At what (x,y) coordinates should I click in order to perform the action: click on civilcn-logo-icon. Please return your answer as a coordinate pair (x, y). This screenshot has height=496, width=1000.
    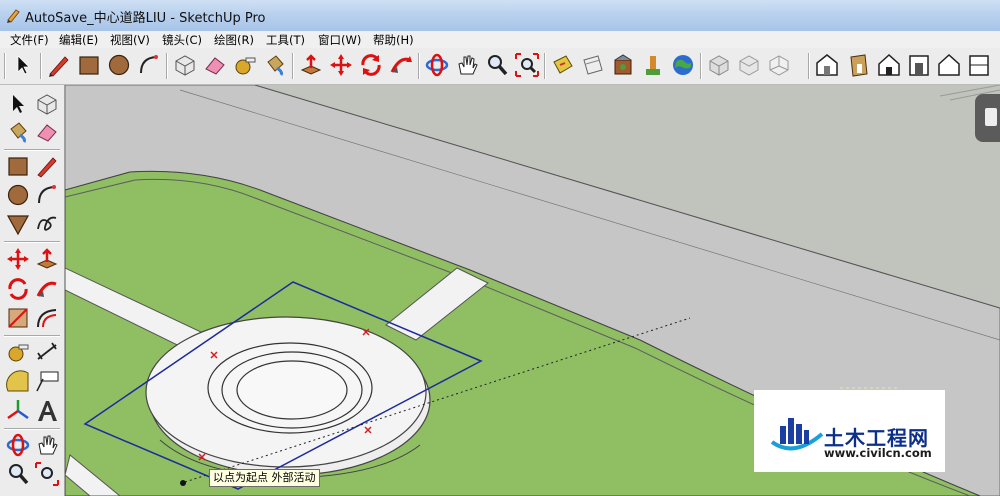
    Looking at the image, I should click on (797, 434).